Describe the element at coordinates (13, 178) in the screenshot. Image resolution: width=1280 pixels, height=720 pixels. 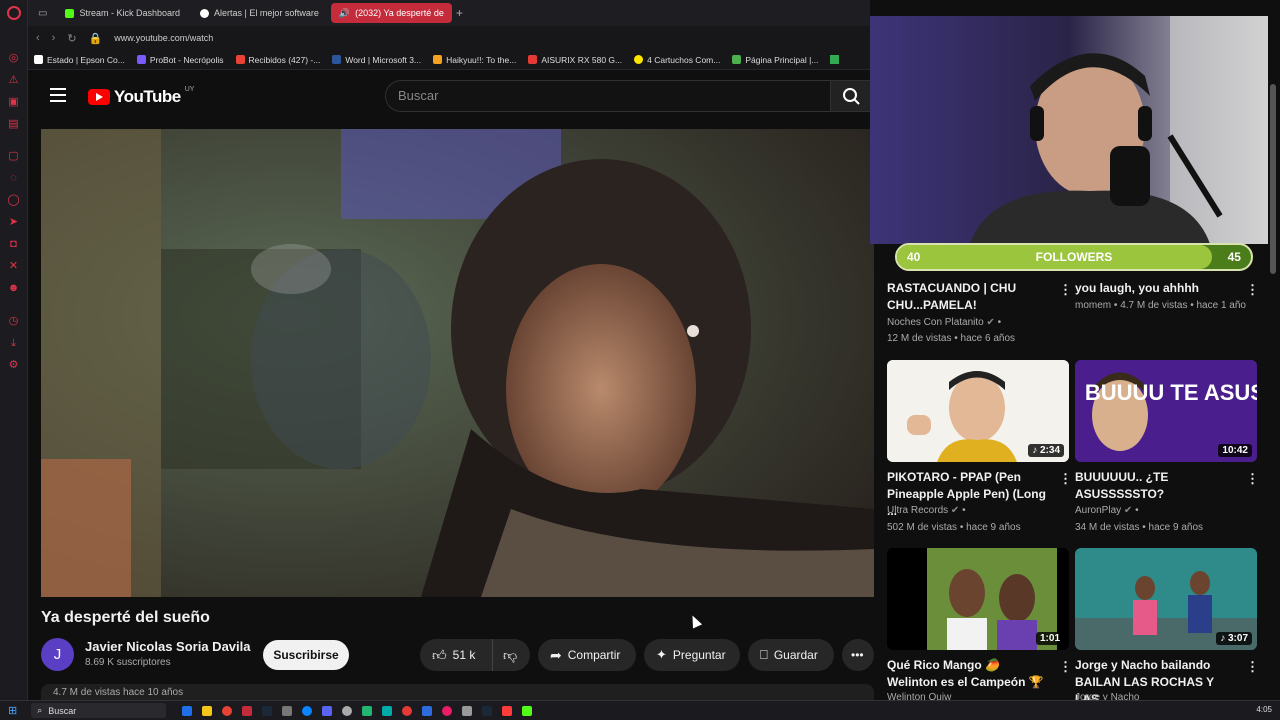
I see `messenger-icon: ◌` at that location.